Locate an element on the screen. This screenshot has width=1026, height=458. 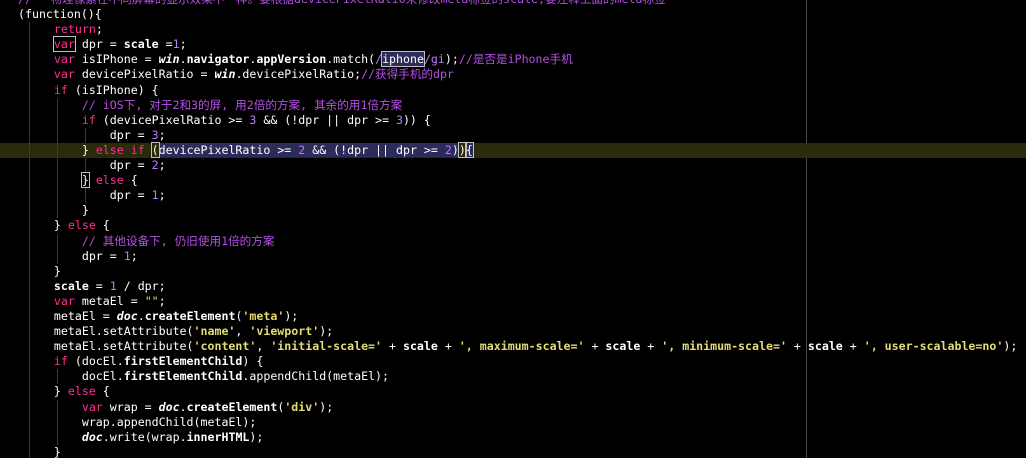
code-token: { is located at coordinates (469, 149).